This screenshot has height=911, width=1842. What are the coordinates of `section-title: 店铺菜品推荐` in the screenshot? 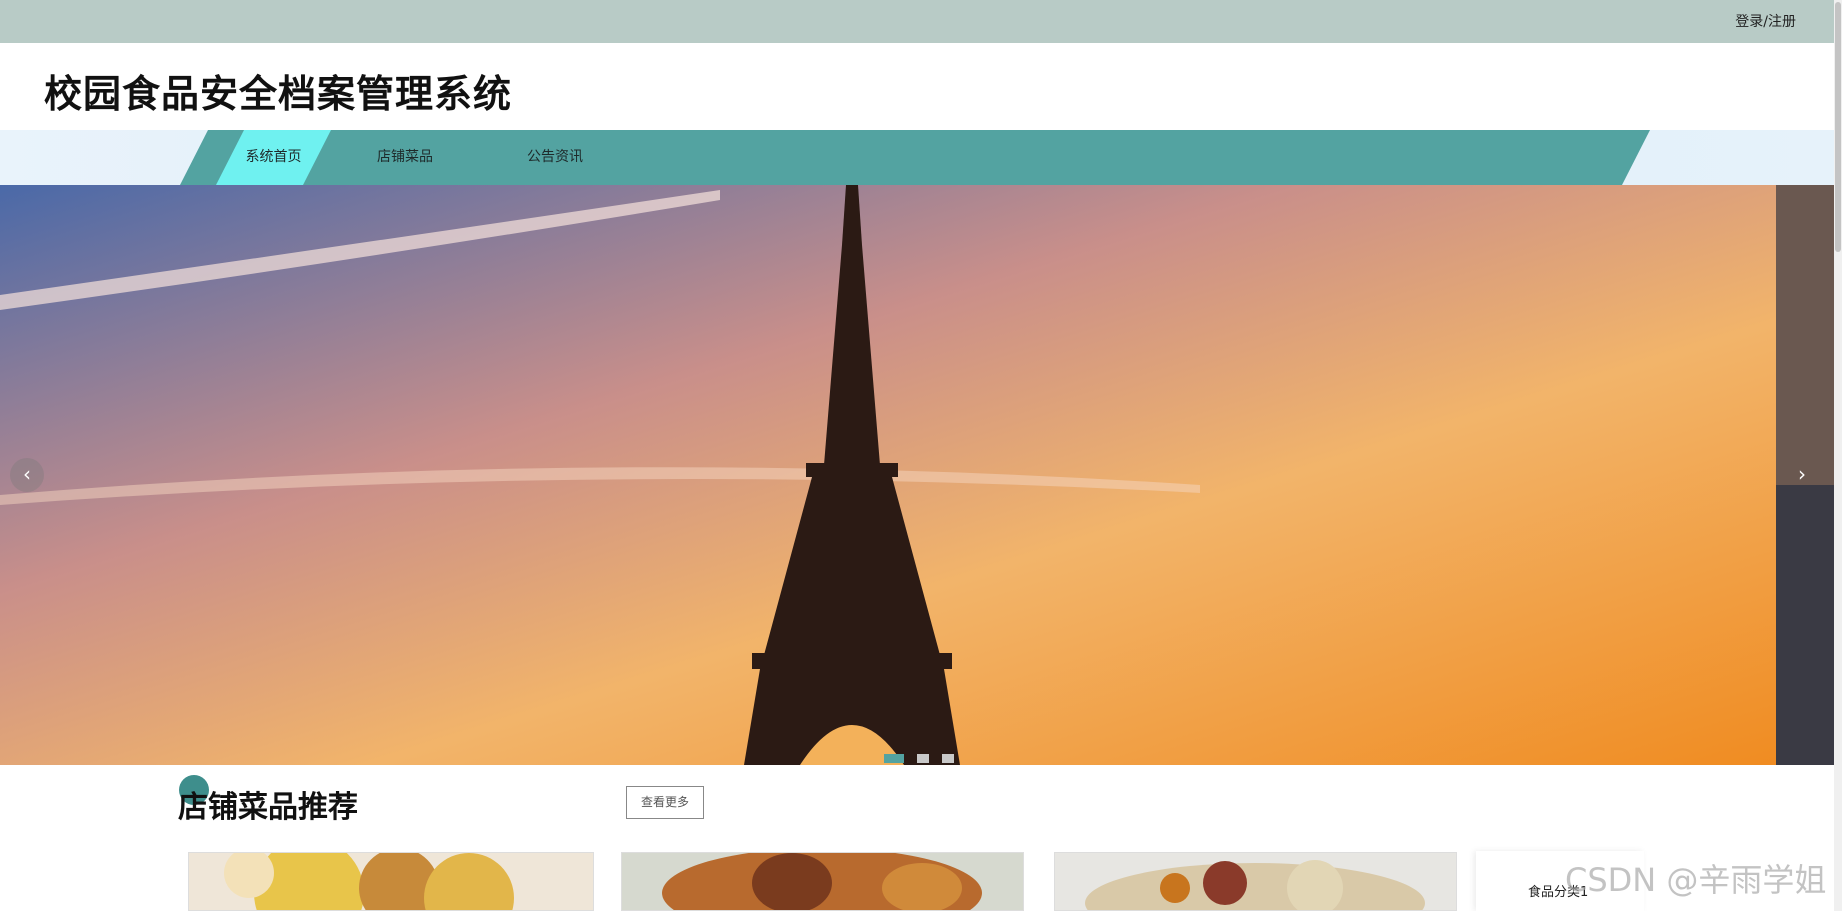 It's located at (268, 807).